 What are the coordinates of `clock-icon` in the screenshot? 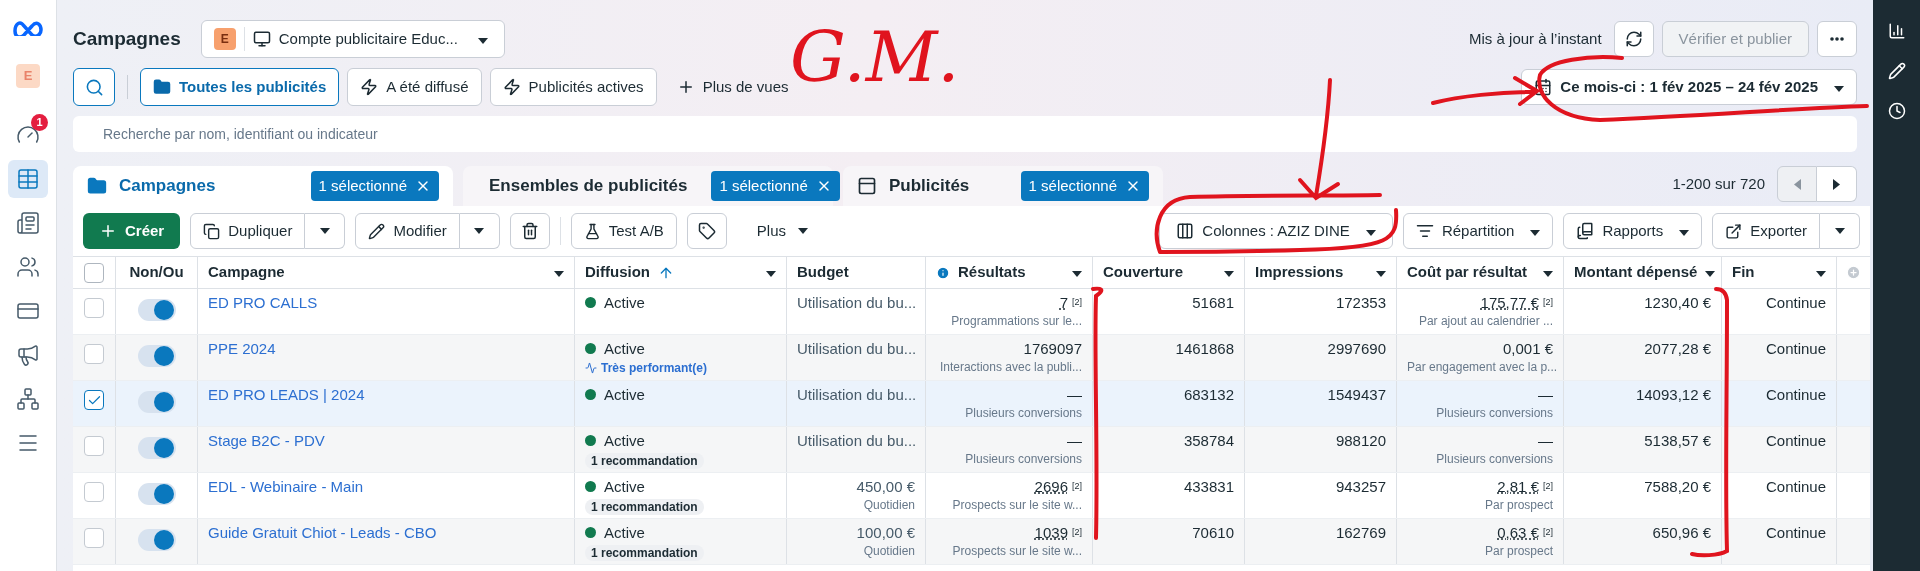 It's located at (1896, 111).